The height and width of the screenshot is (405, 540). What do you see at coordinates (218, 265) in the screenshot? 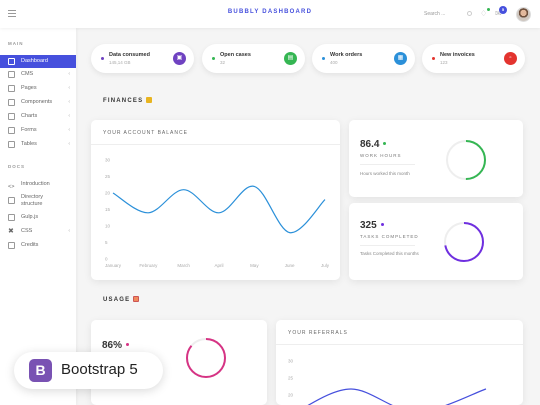
I see `x-tick-label: April` at bounding box center [218, 265].